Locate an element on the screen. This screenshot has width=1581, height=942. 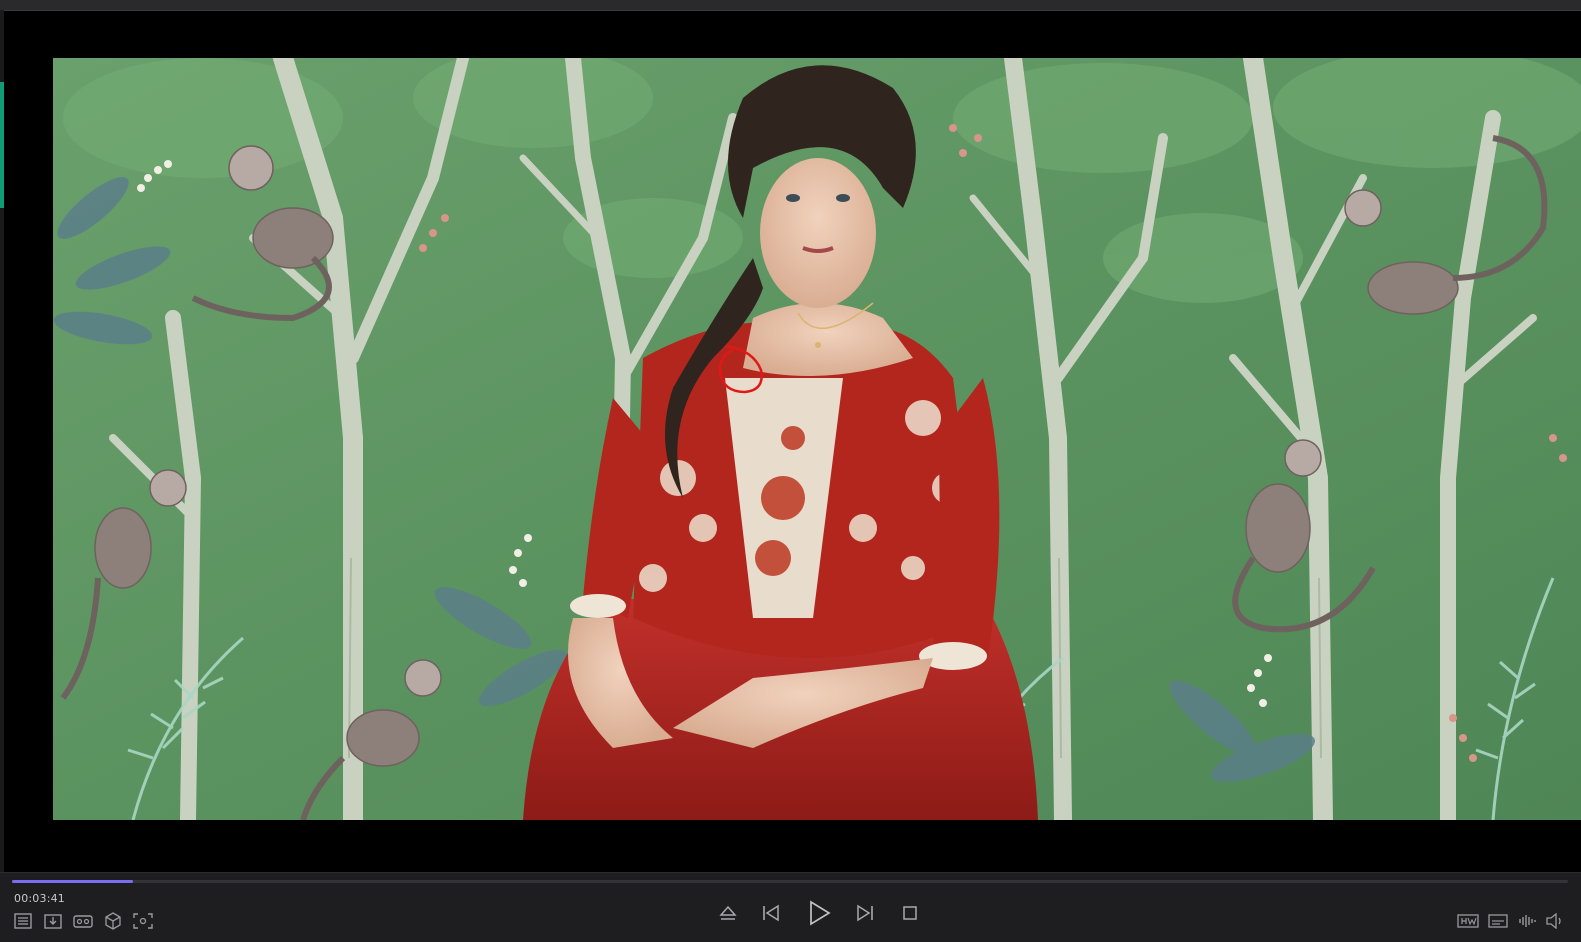
vr-view-icon is located at coordinates (83, 921).